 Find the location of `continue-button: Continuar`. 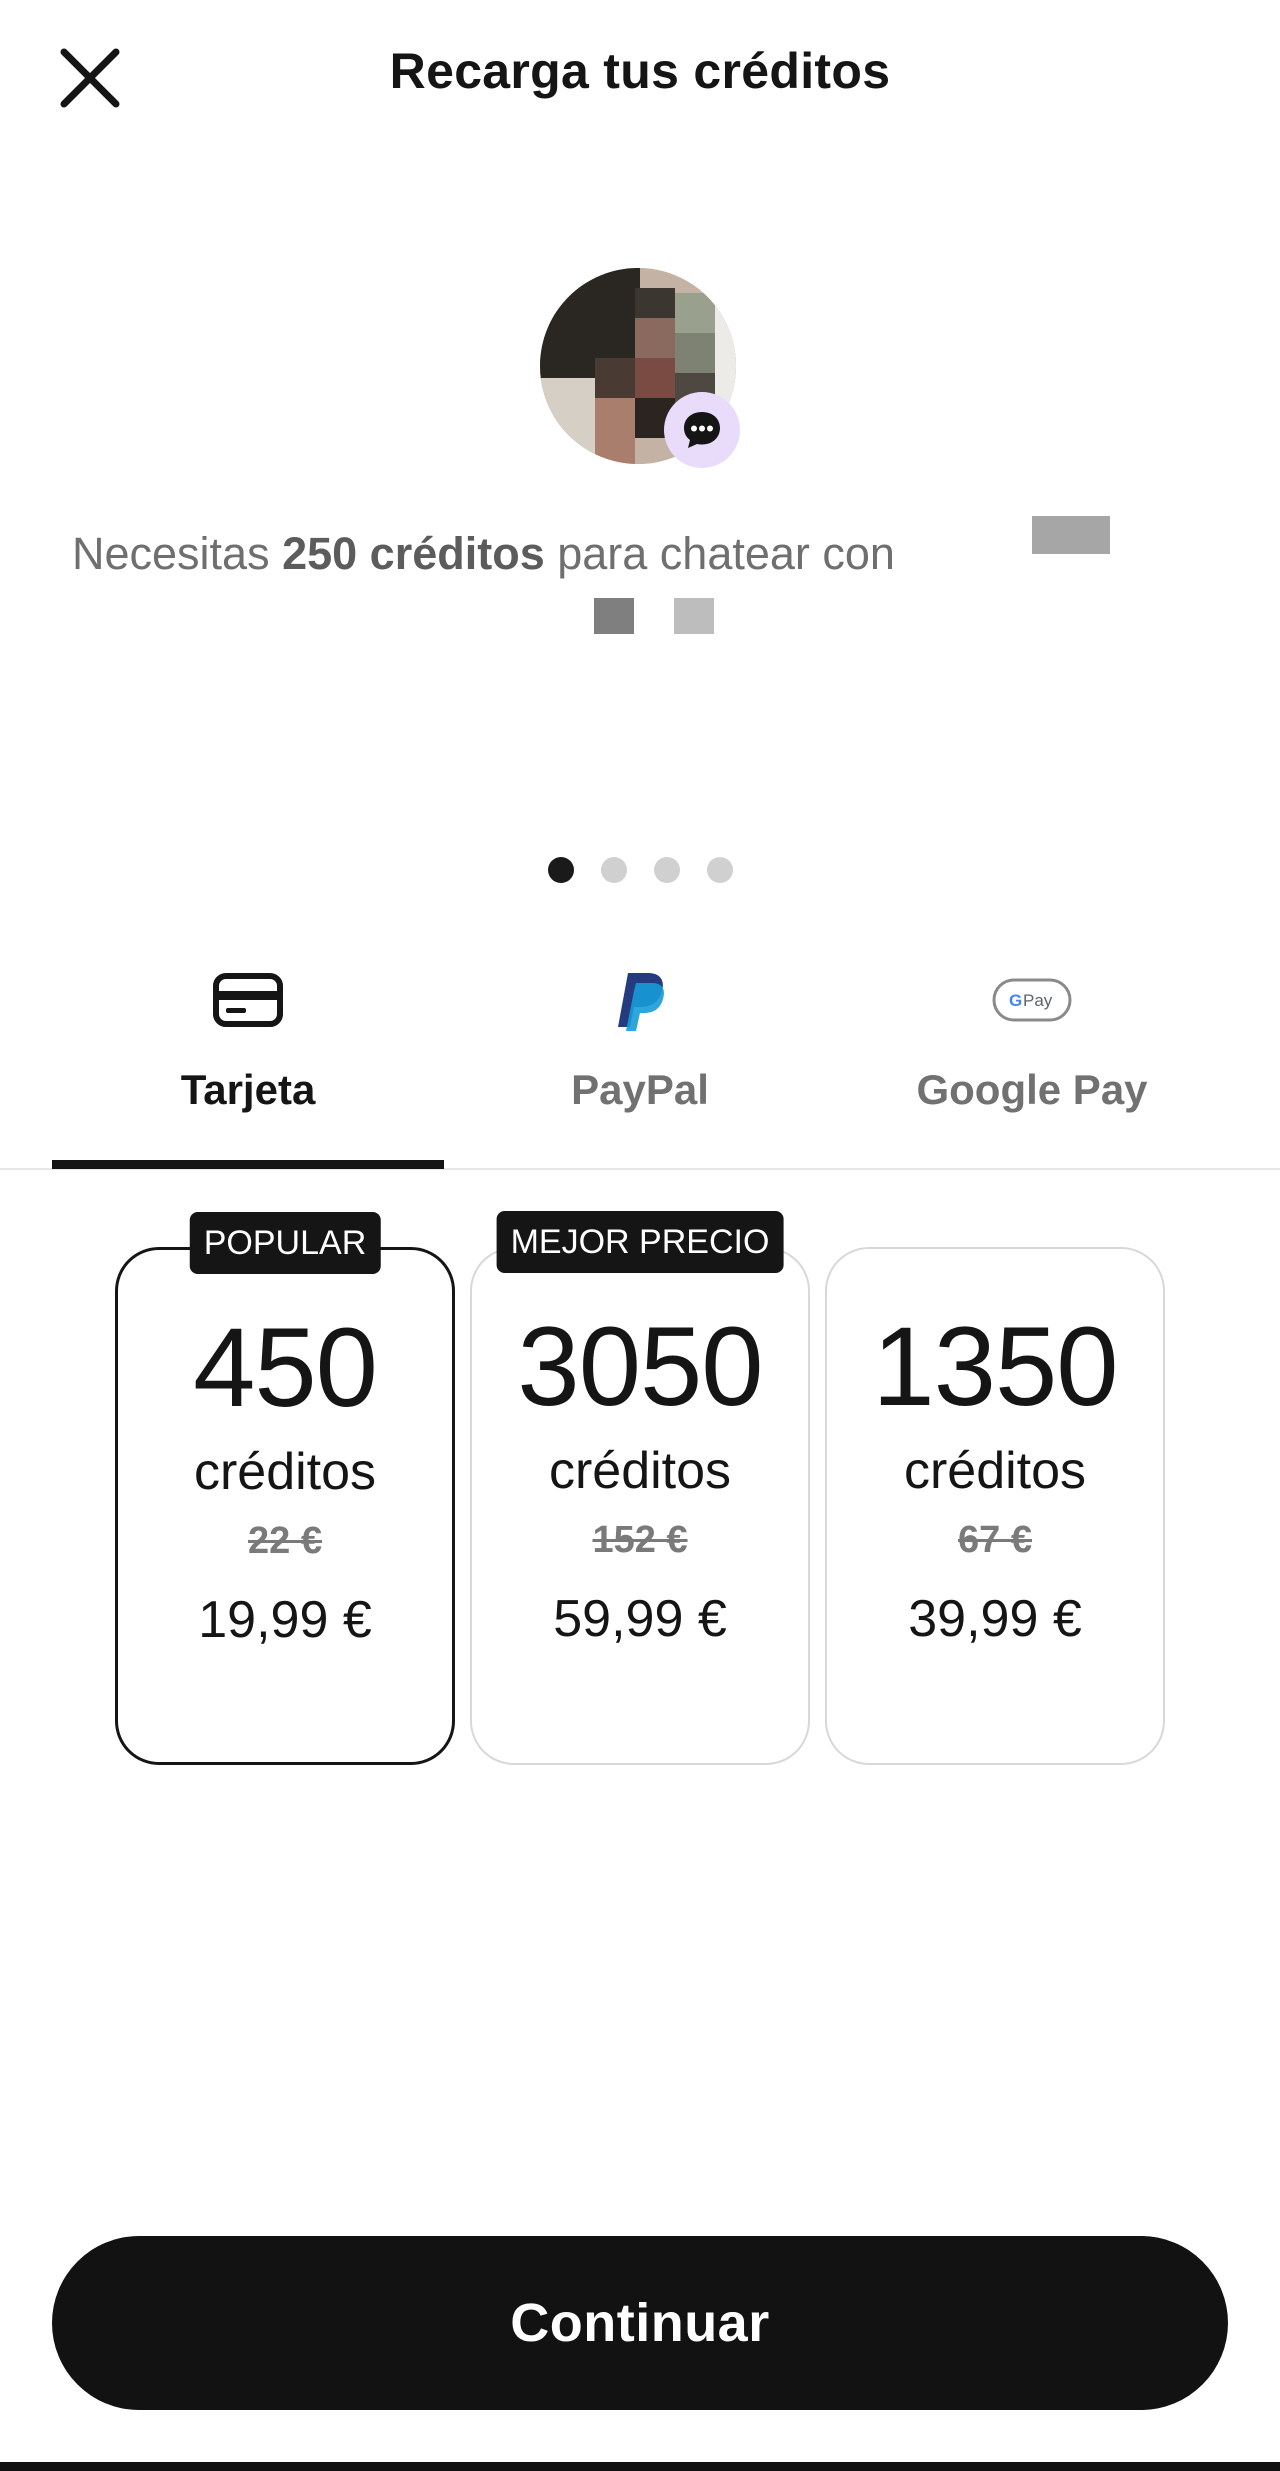

continue-button: Continuar is located at coordinates (640, 2323).